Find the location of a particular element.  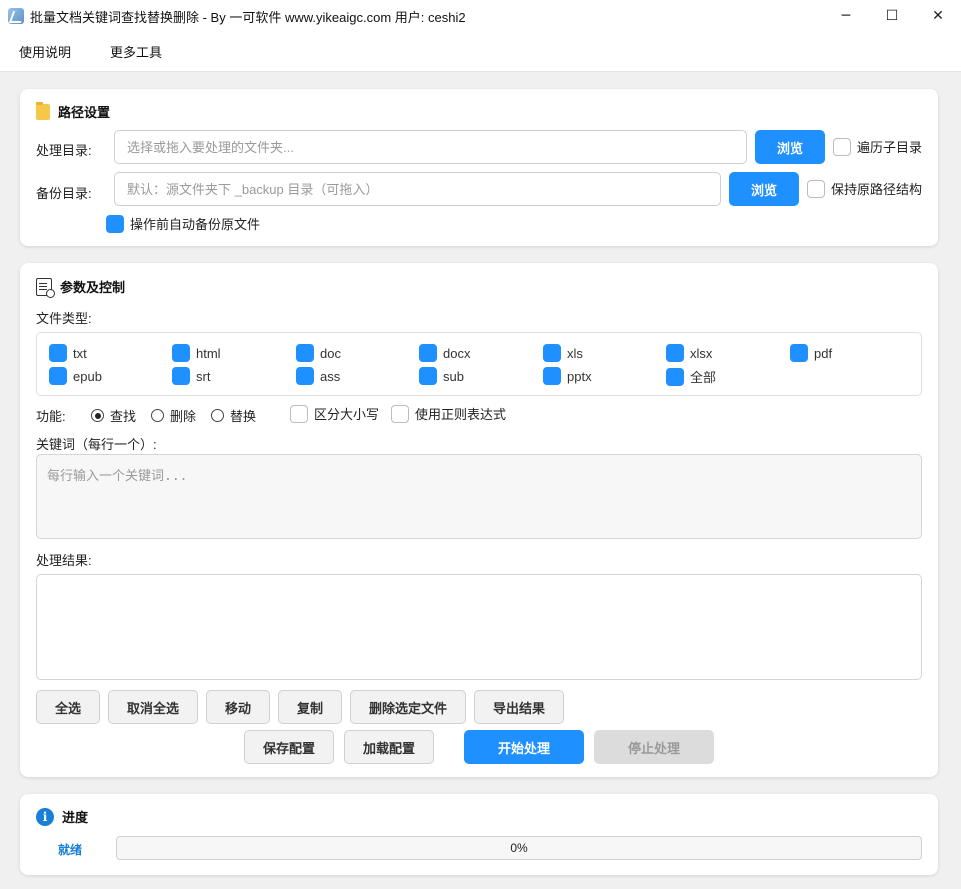

type-ass-label: ass is located at coordinates (330, 376).